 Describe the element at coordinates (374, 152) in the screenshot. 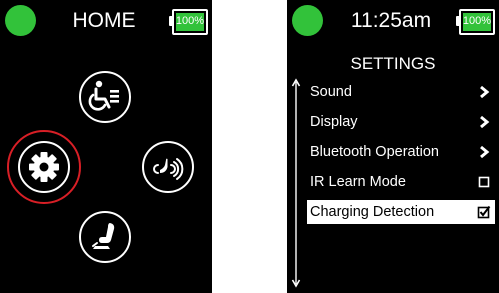

I see `setting-label: Bluetooth Operation` at that location.